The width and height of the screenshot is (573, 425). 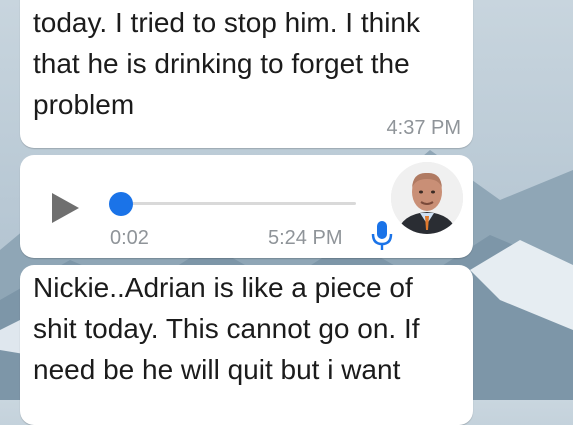 I want to click on voice-progress-knob, so click(x=121, y=204).